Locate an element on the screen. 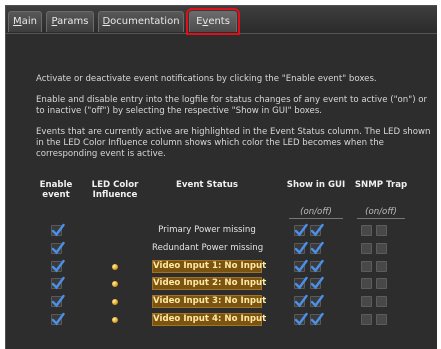 The image size is (441, 349). gui-on-off-label: (on/off) is located at coordinates (316, 212).